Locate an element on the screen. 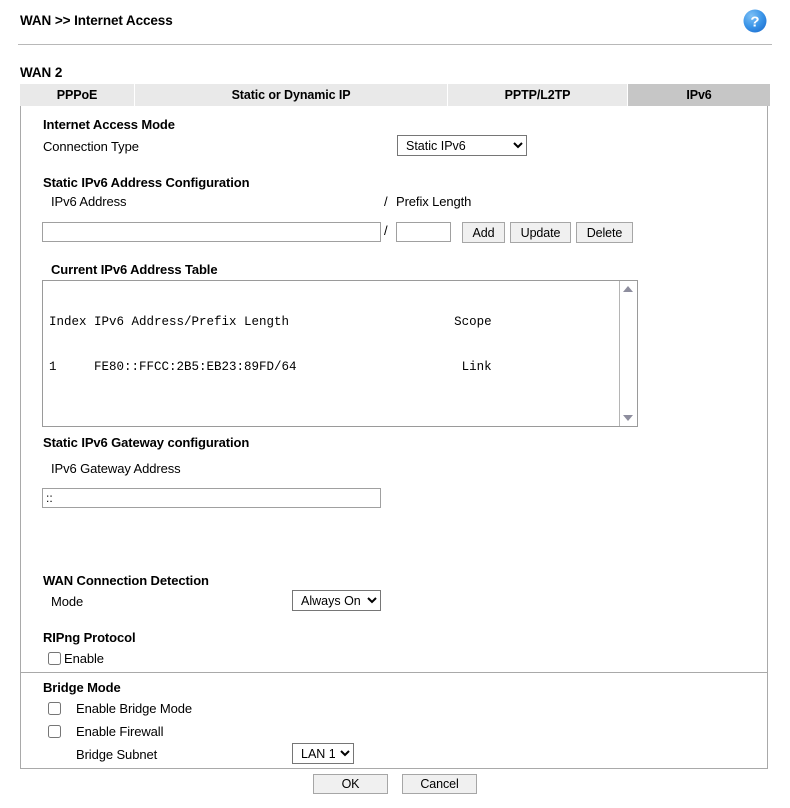 This screenshot has width=790, height=808. ipv6-address-label: IPv6 Address is located at coordinates (89, 201).